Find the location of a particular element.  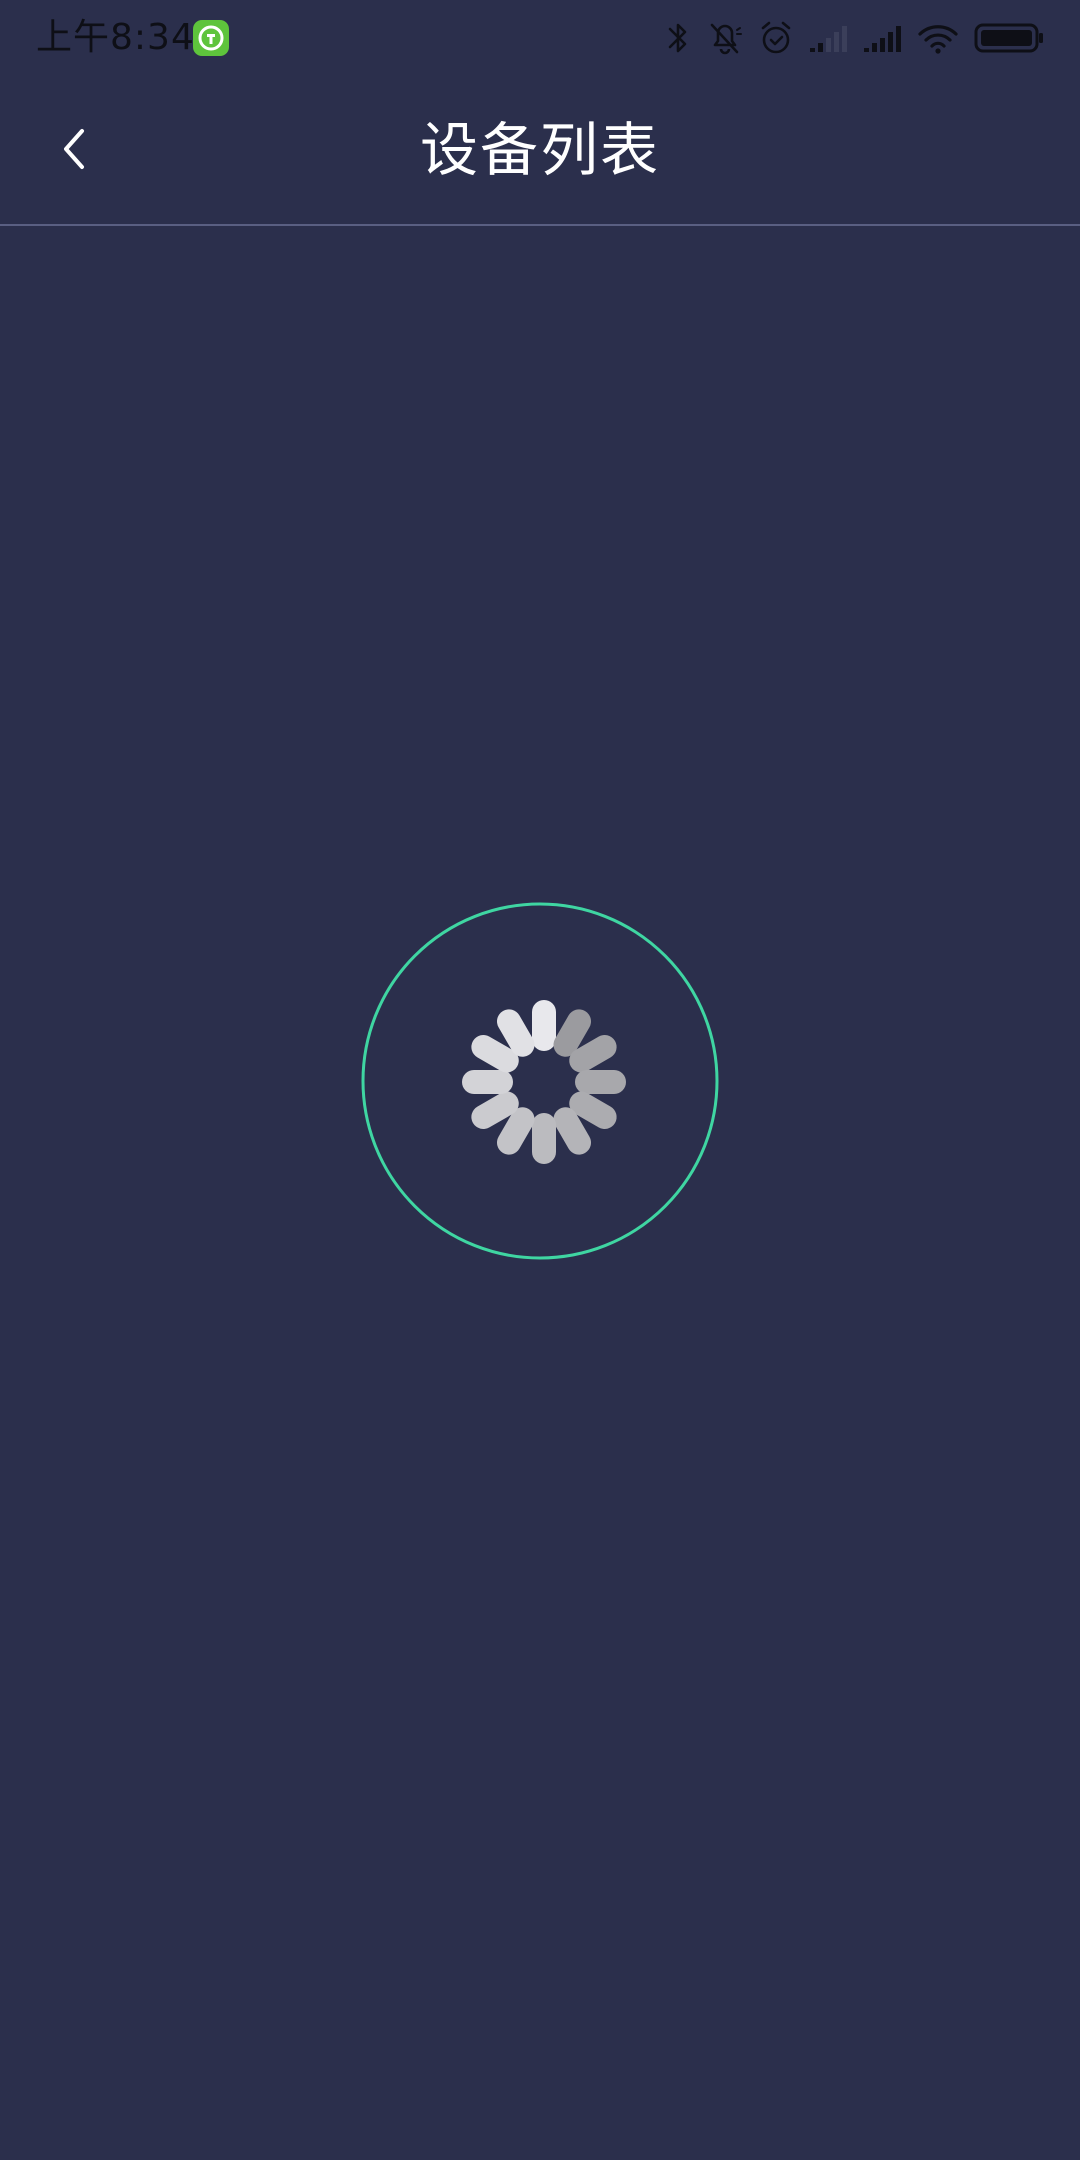

alarm-icon is located at coordinates (776, 37).